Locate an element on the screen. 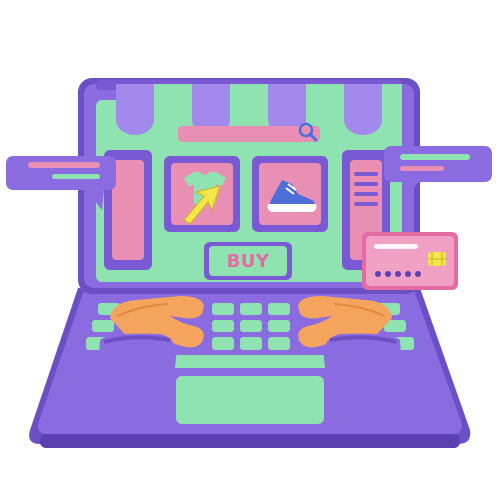 This screenshot has width=500, height=500. credit-card-icon is located at coordinates (410, 261).